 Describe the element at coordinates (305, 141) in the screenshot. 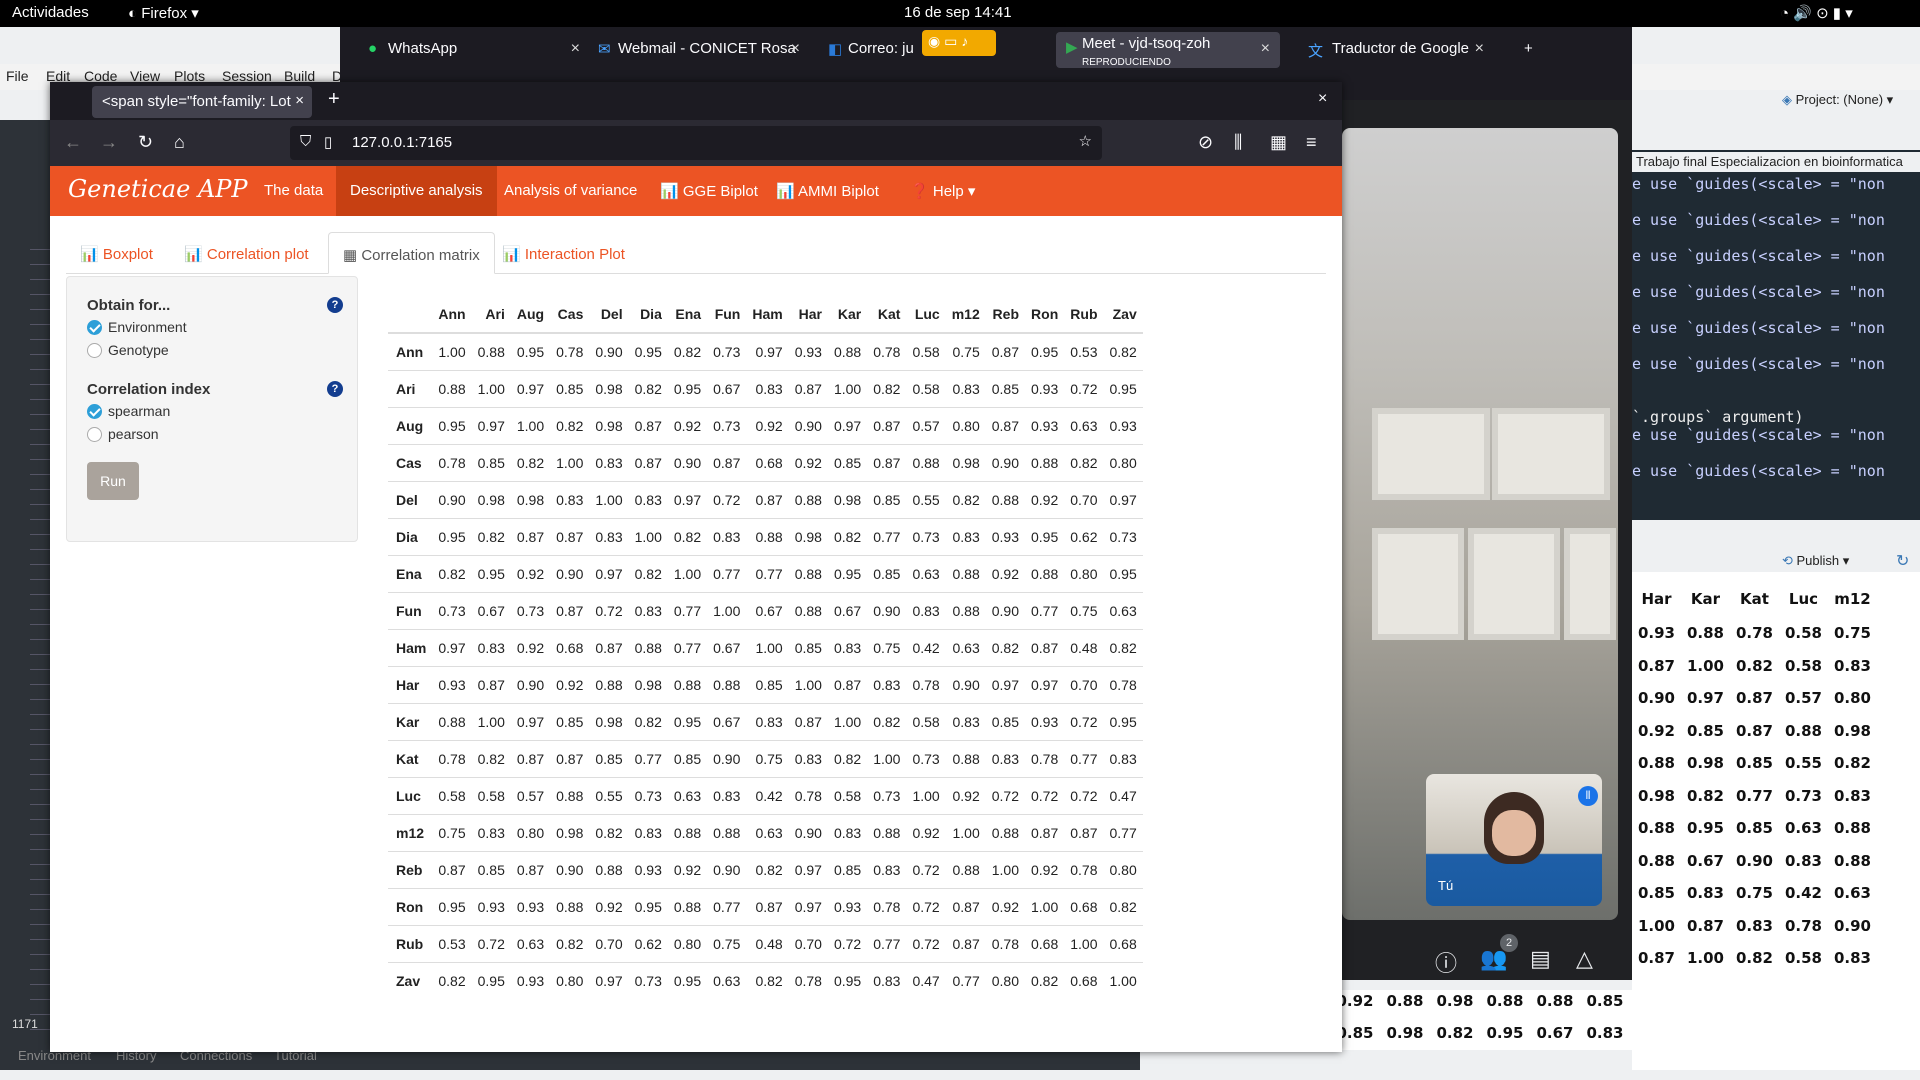

I see `shield-icon: ⛉` at that location.